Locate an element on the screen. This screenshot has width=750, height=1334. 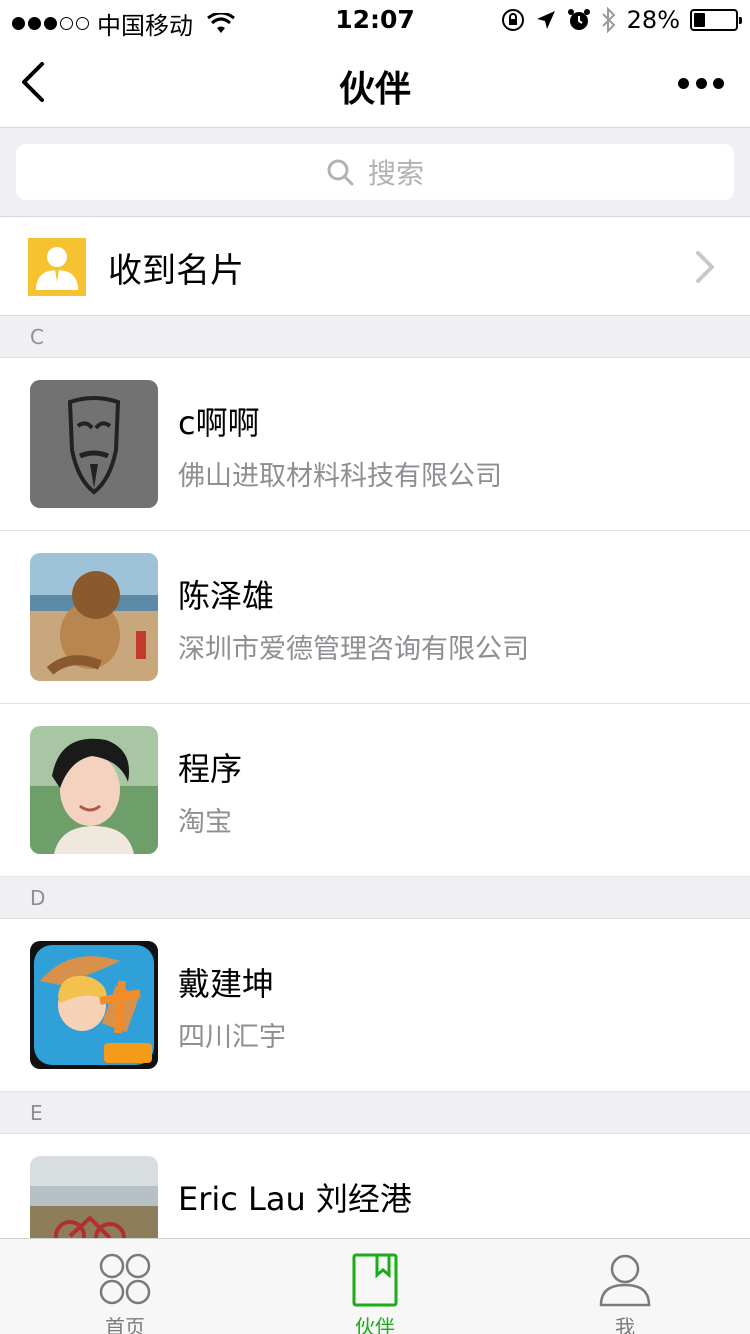
contact-row: 戴建坤 四川汇宇 is located at coordinates (375, 1005).